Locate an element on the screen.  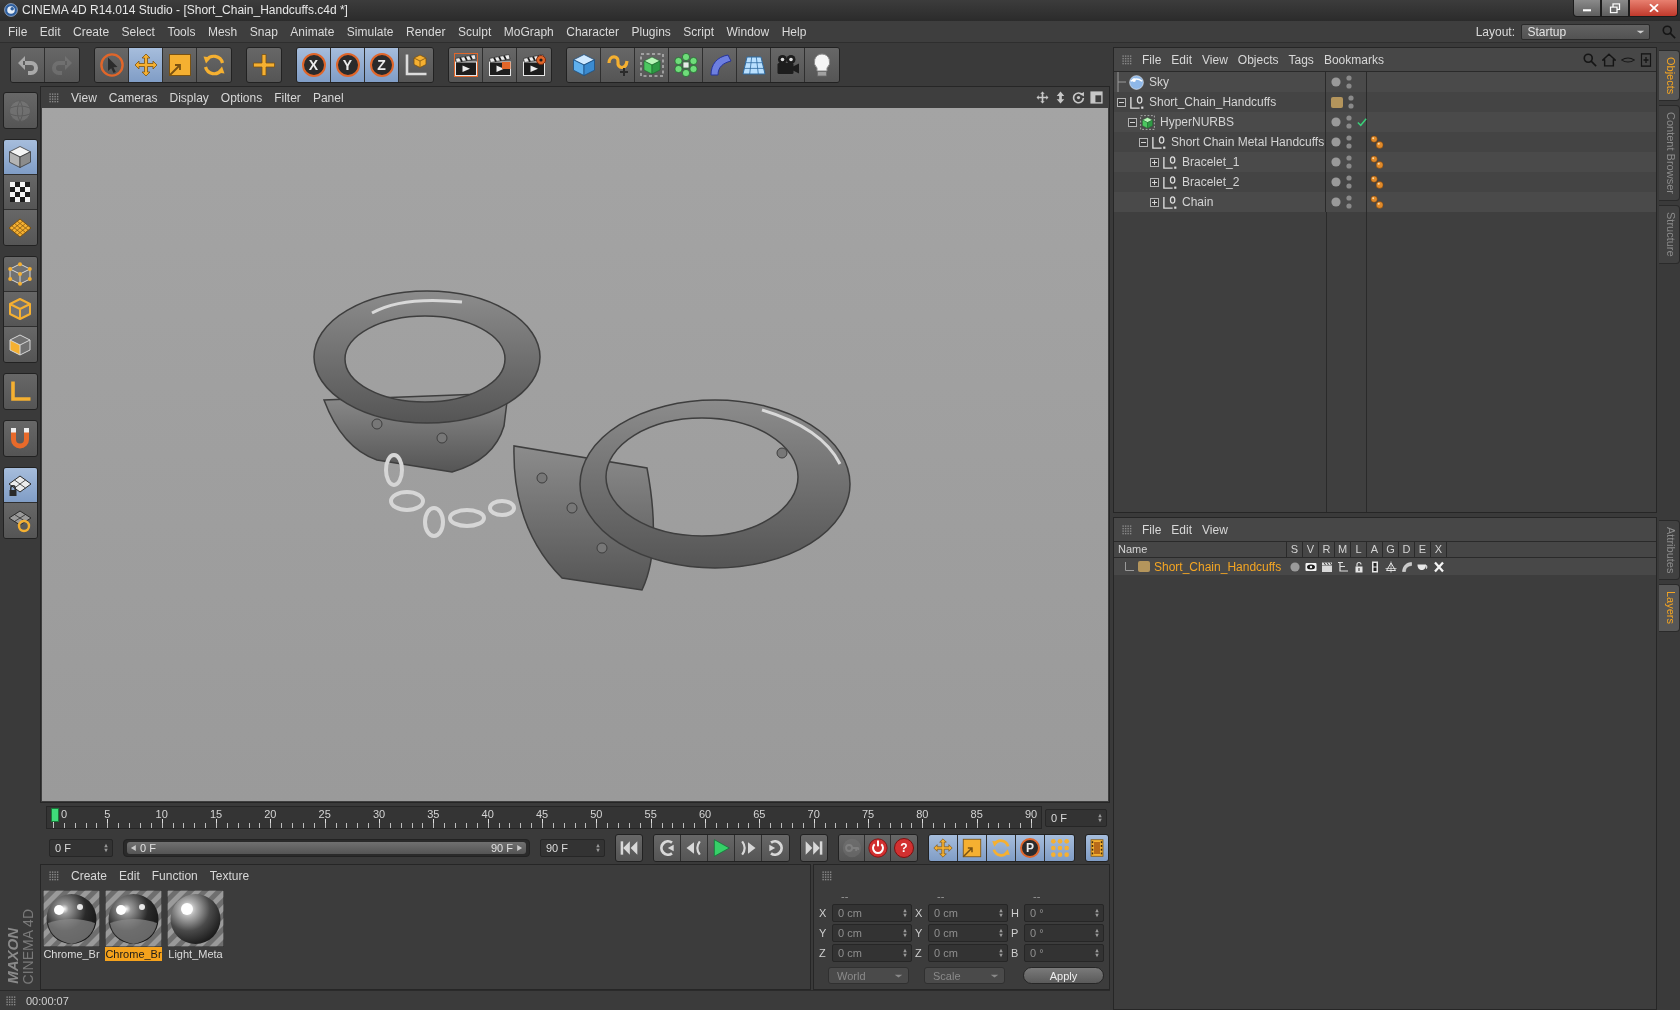
object-name: Bracelet_1 is located at coordinates (1211, 162).